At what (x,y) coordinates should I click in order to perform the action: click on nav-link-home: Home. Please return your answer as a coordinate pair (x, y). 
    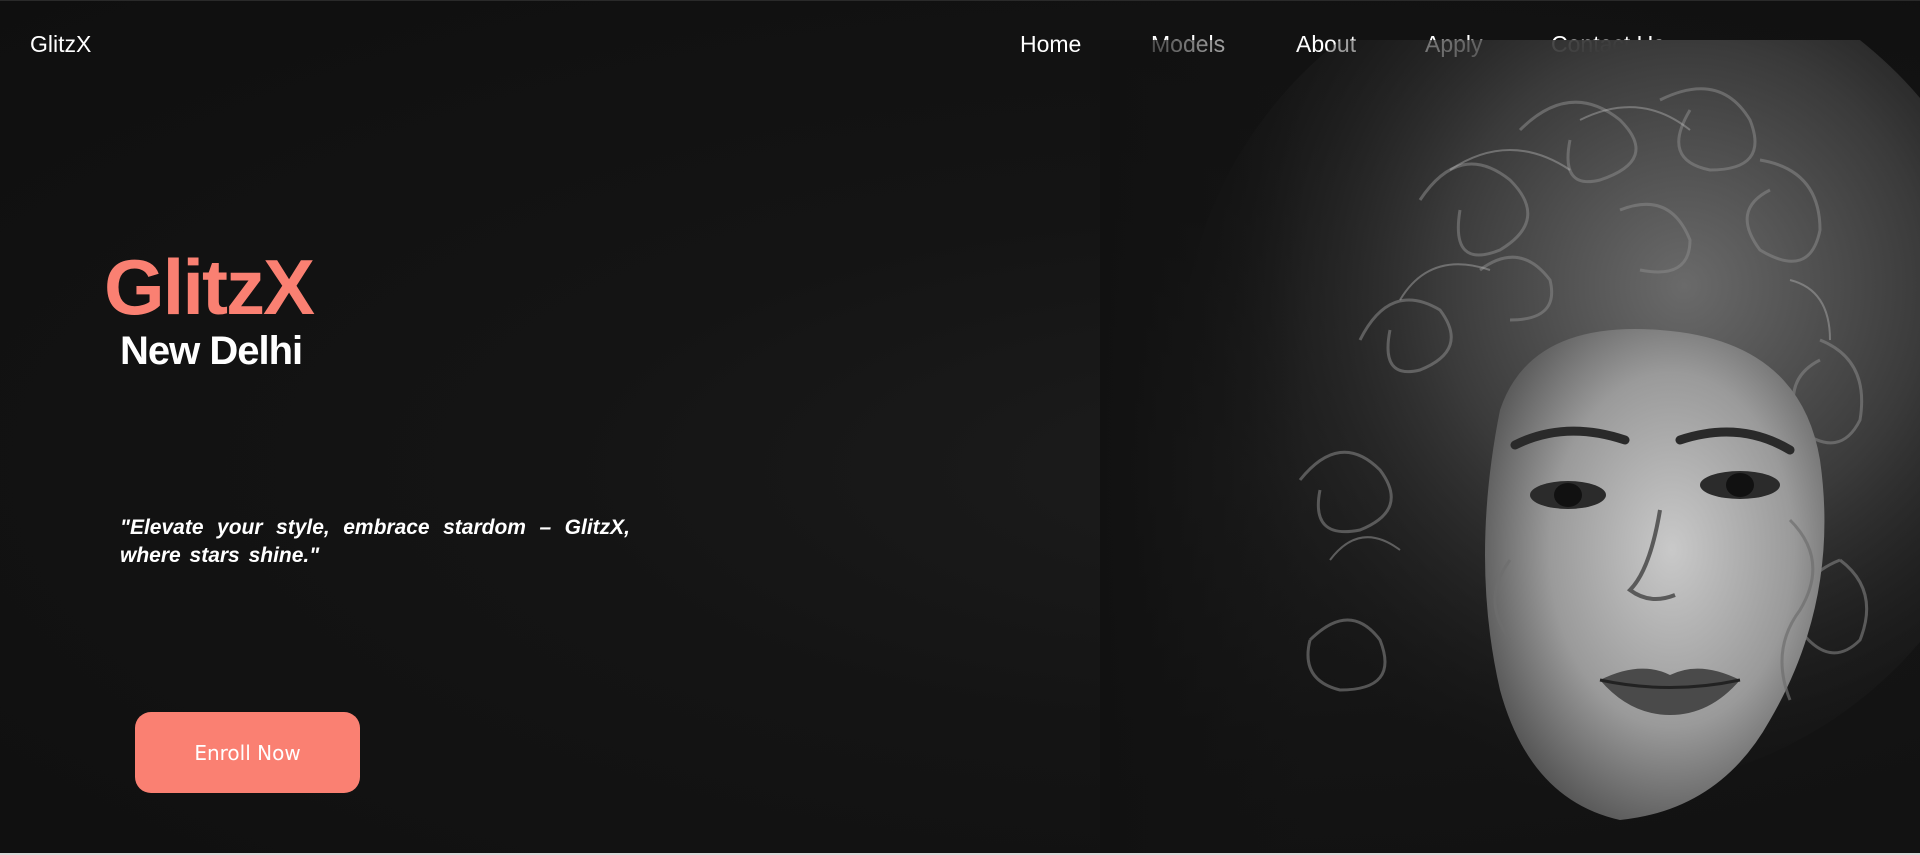
    Looking at the image, I should click on (1050, 44).